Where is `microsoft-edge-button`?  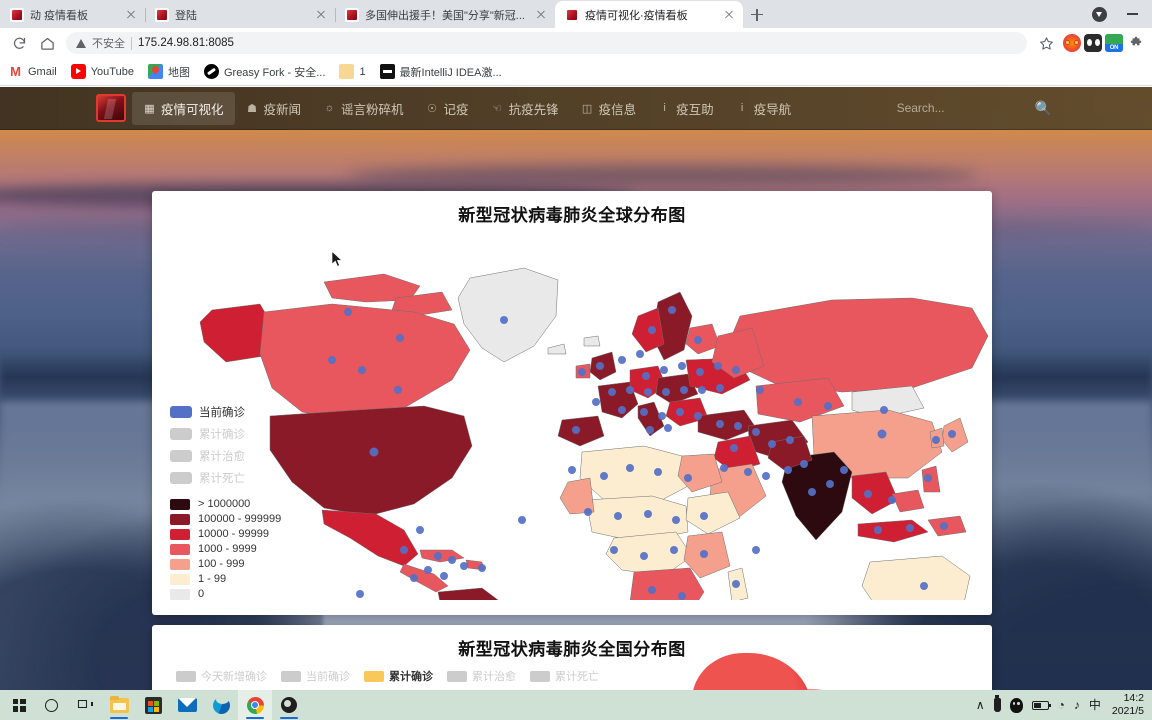 microsoft-edge-button is located at coordinates (221, 705).